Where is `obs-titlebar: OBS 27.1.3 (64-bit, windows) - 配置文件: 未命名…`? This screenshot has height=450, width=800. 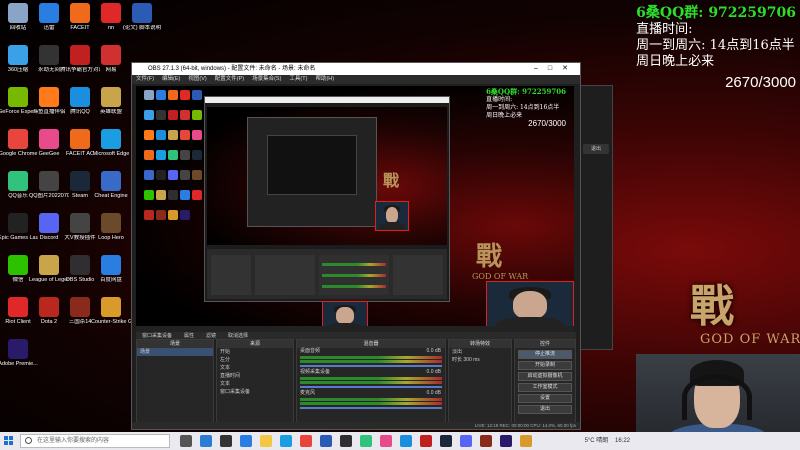 obs-titlebar: OBS 27.1.3 (64-bit, windows) - 配置文件: 未命名… is located at coordinates (356, 69).